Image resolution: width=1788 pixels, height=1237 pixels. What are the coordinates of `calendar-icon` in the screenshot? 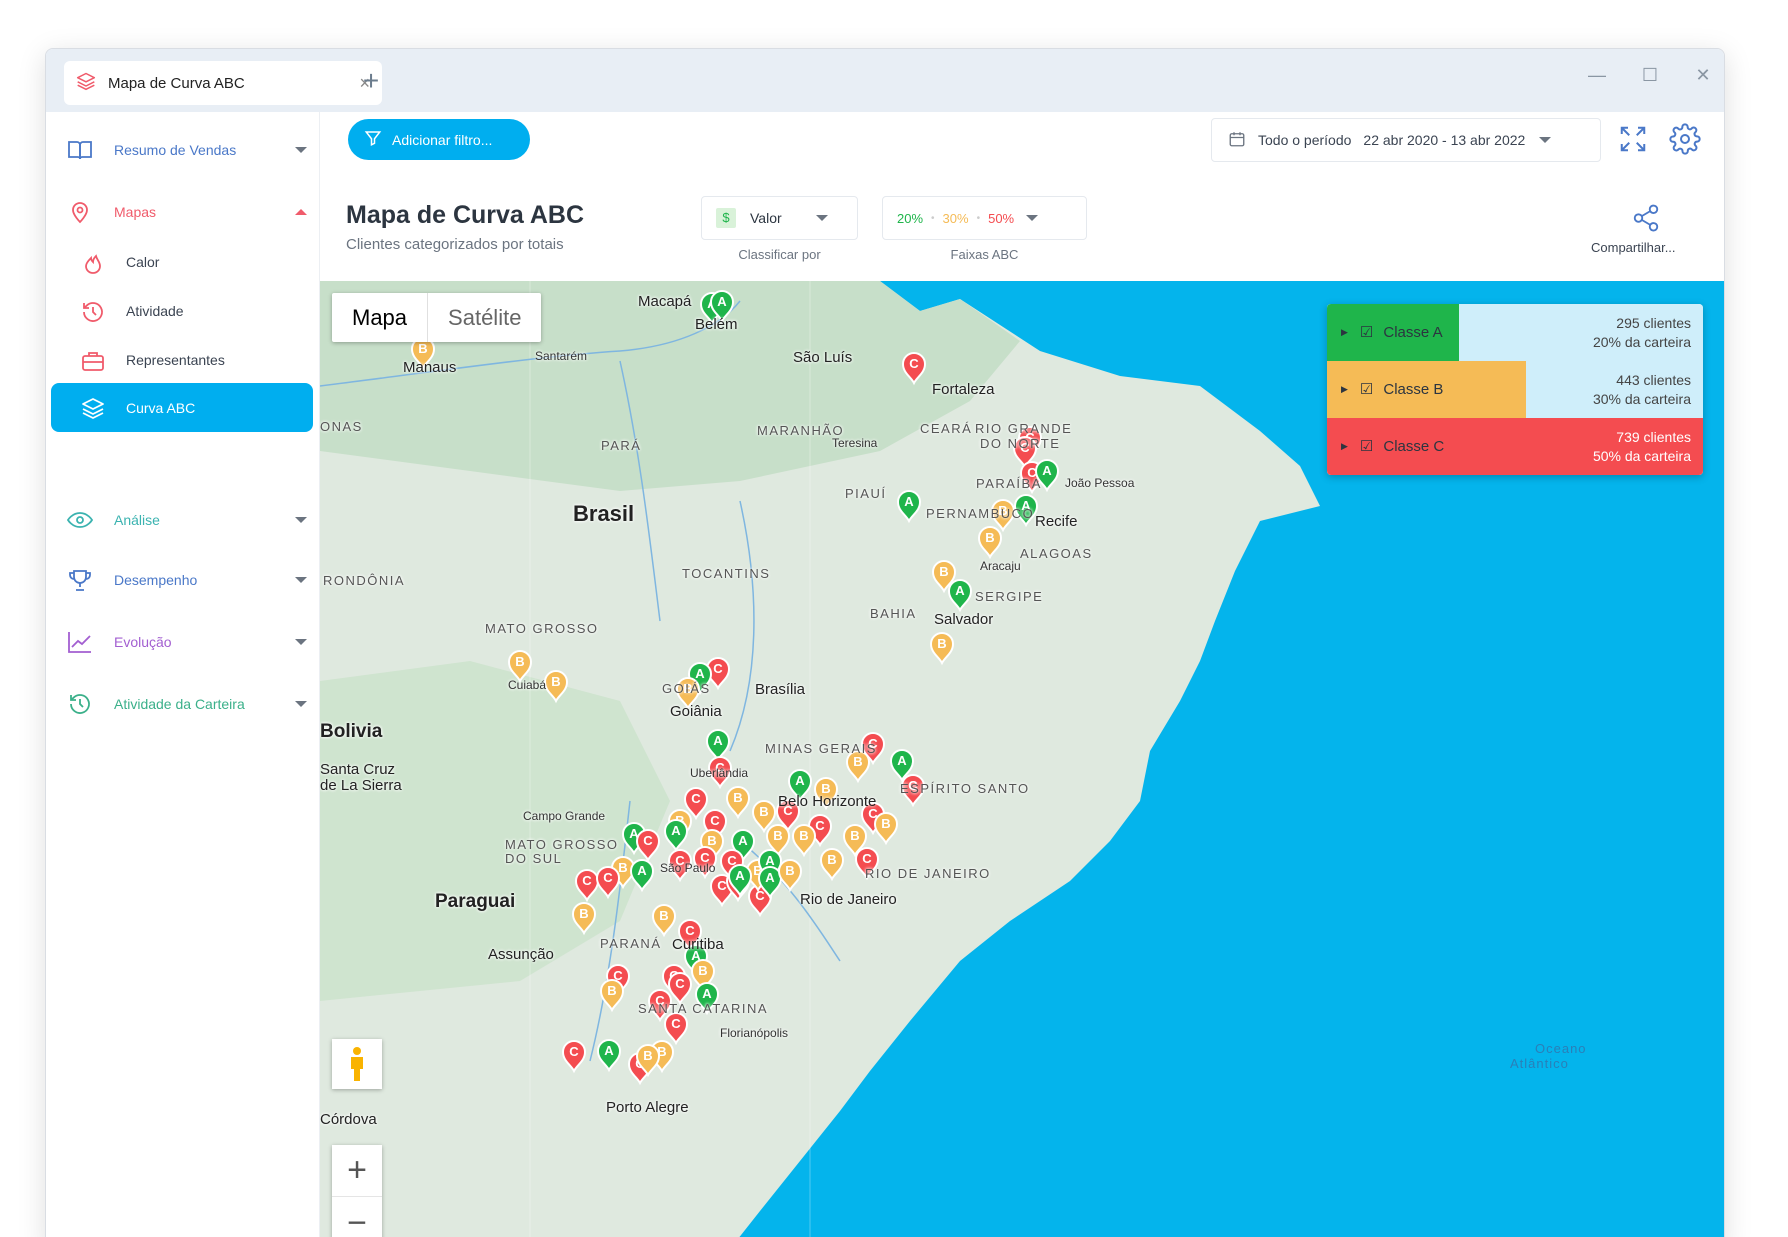 It's located at (1237, 140).